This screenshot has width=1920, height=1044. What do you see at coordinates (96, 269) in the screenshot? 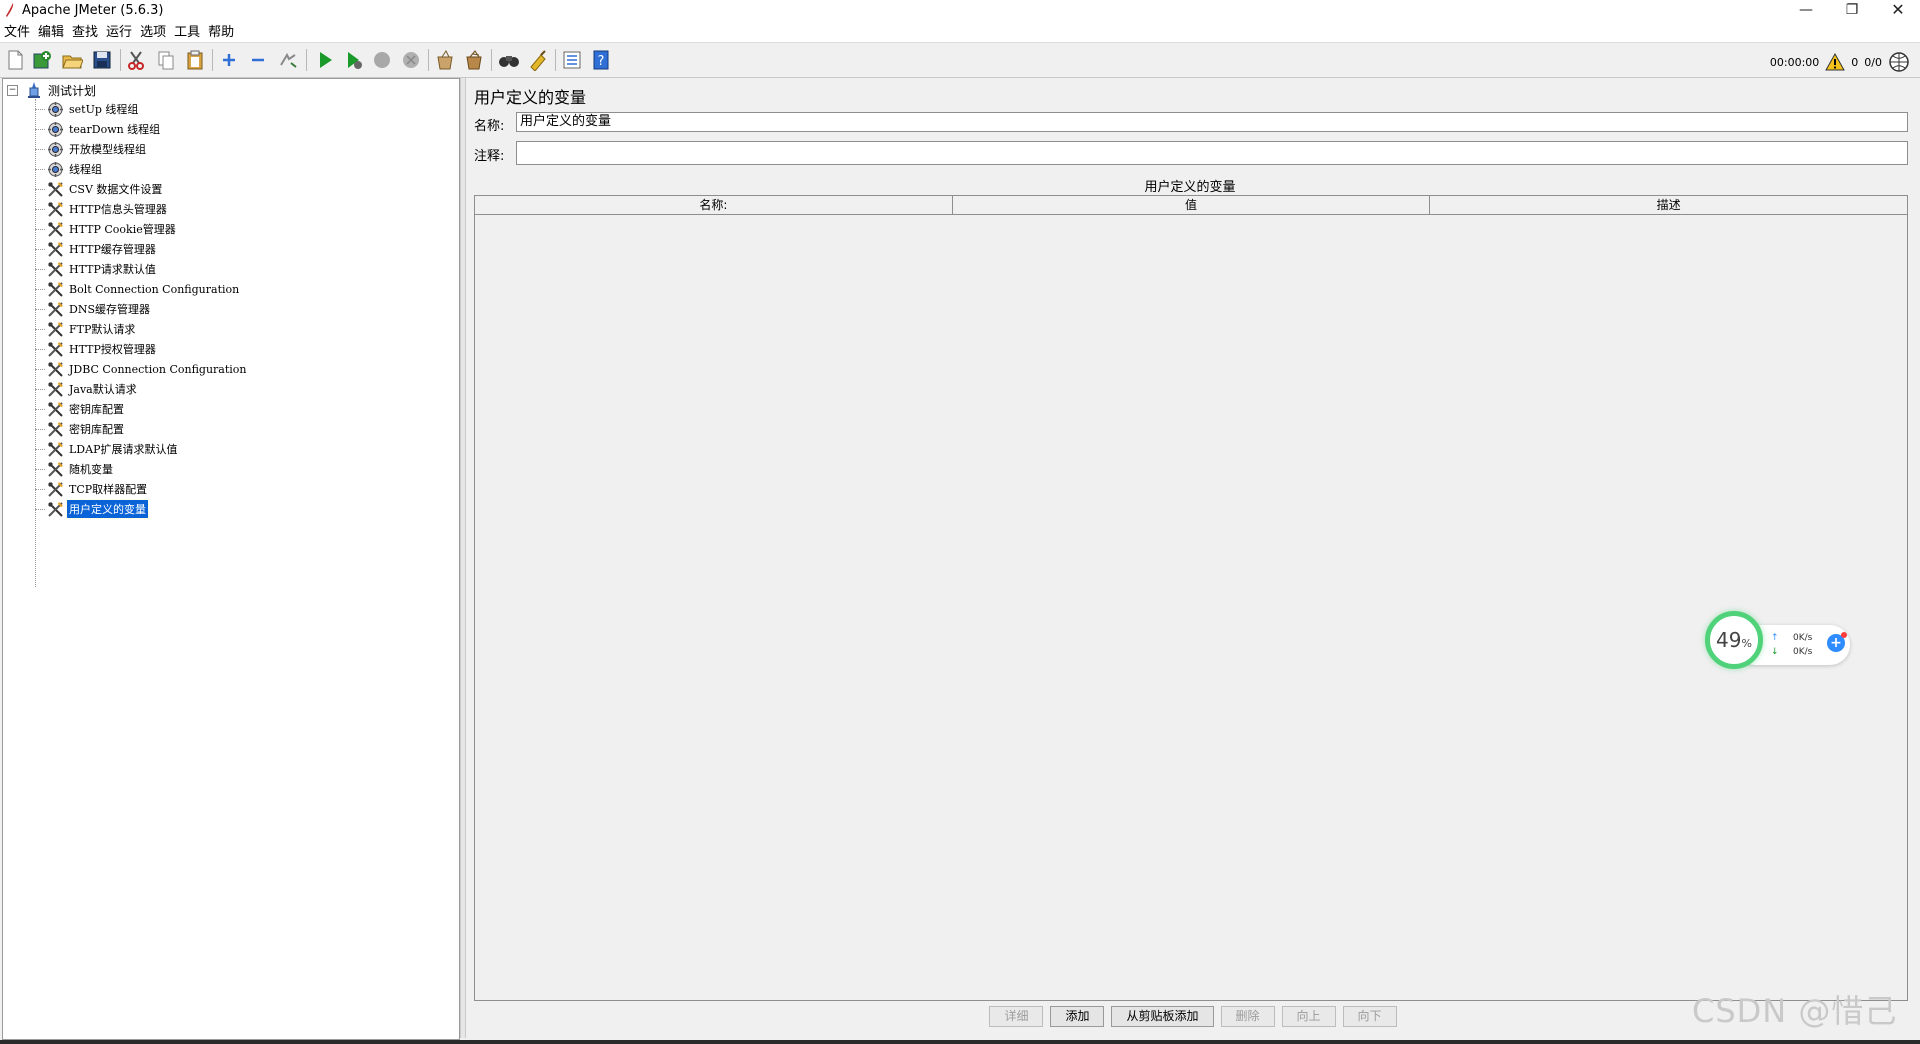
I see `tree-item: HTTP请求默认值` at bounding box center [96, 269].